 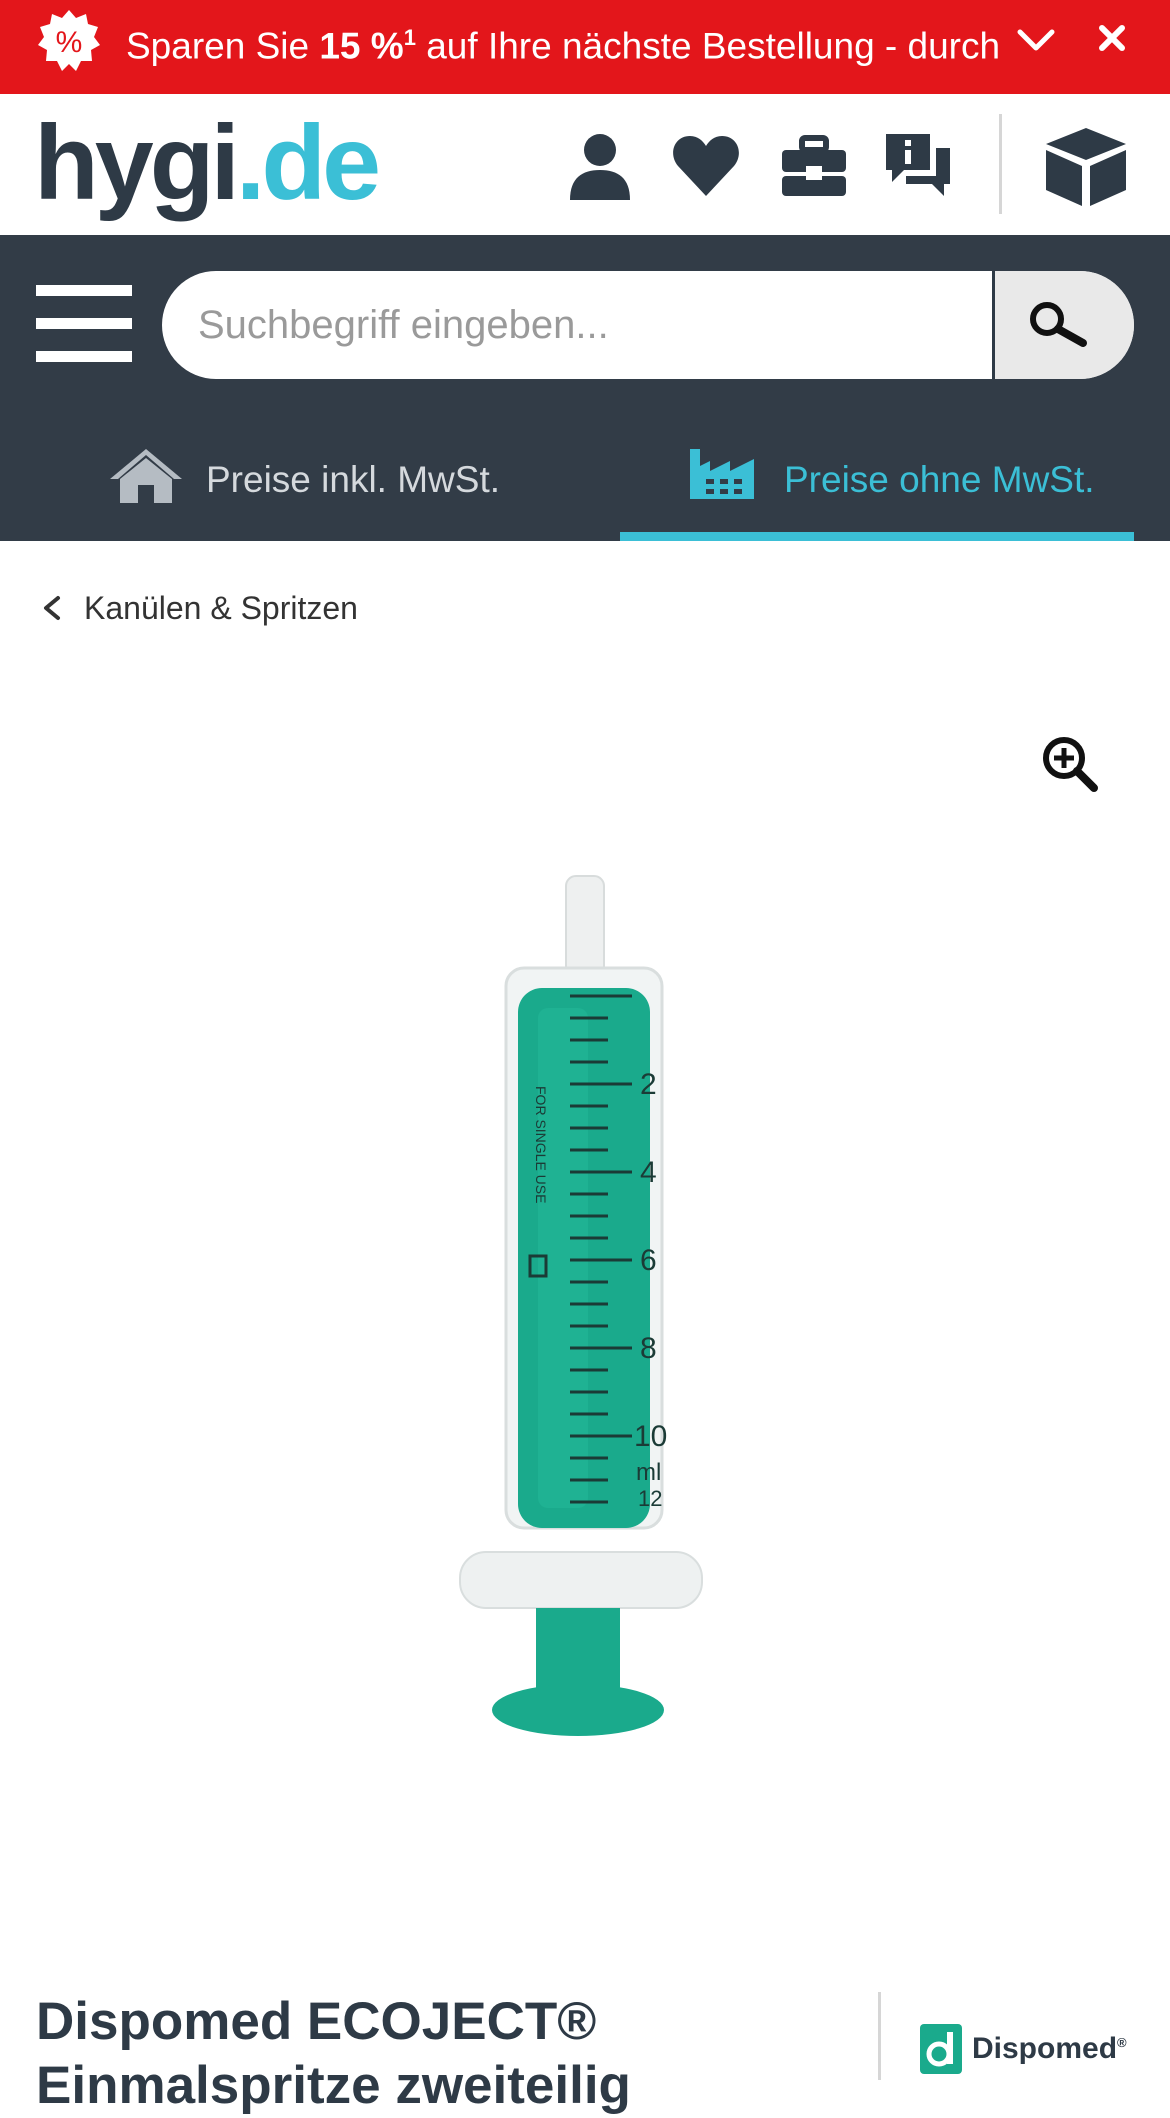 What do you see at coordinates (648, 1348) in the screenshot?
I see `svg-text: 8` at bounding box center [648, 1348].